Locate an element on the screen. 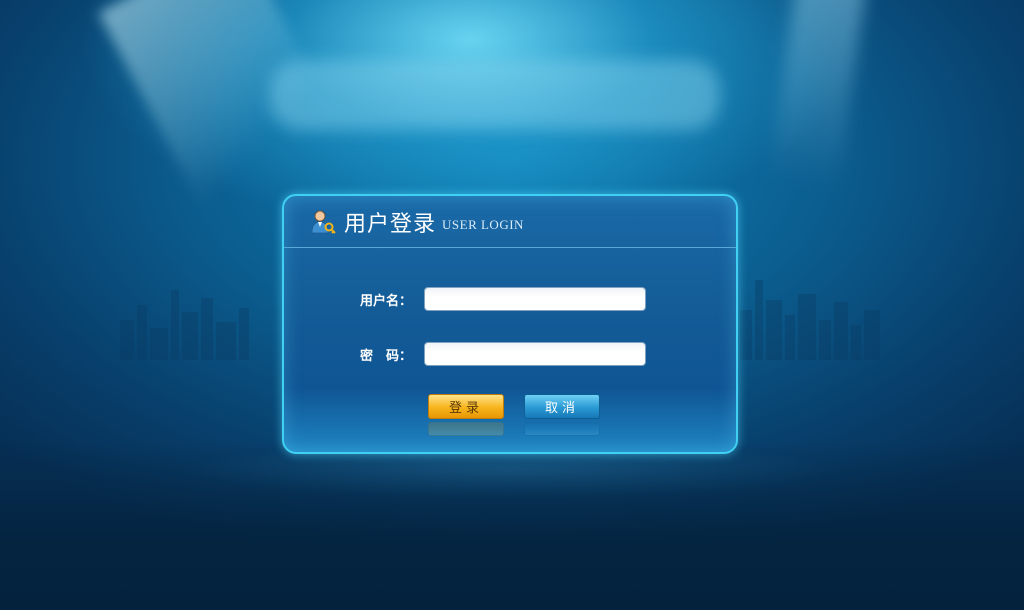 The image size is (1024, 610). cancel-button-reflection is located at coordinates (562, 429).